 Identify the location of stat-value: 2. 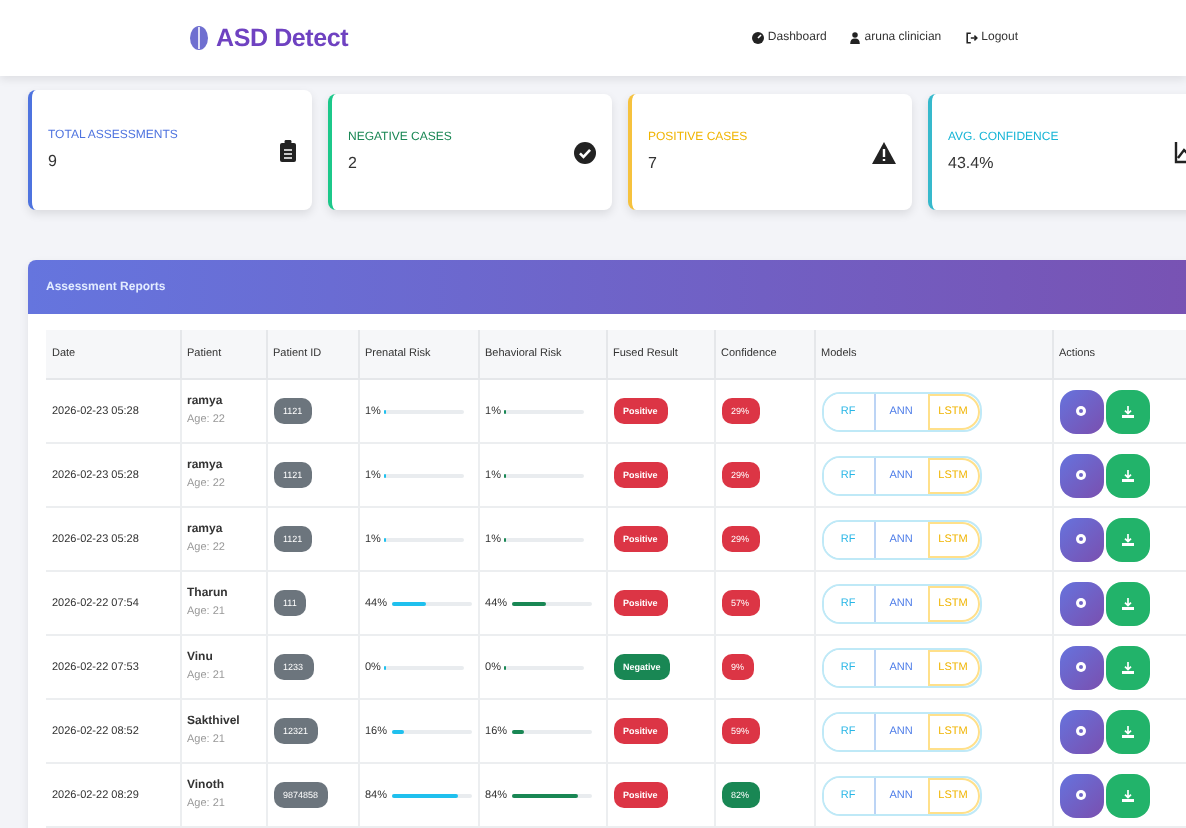
(353, 163).